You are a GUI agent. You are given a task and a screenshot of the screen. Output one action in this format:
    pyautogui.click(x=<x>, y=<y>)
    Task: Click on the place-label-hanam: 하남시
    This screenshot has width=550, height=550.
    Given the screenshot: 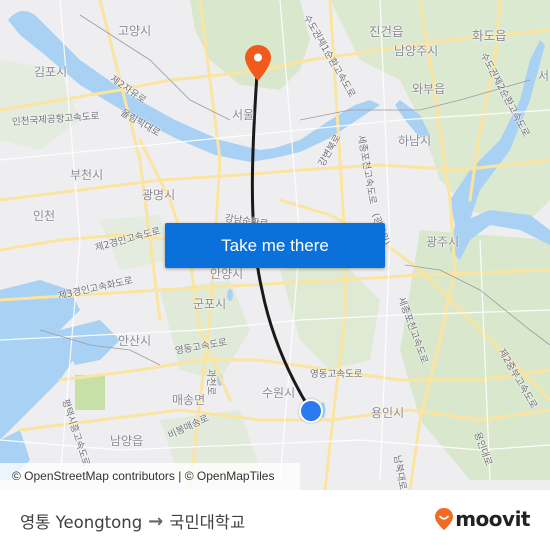 What is the action you would take?
    pyautogui.click(x=415, y=141)
    